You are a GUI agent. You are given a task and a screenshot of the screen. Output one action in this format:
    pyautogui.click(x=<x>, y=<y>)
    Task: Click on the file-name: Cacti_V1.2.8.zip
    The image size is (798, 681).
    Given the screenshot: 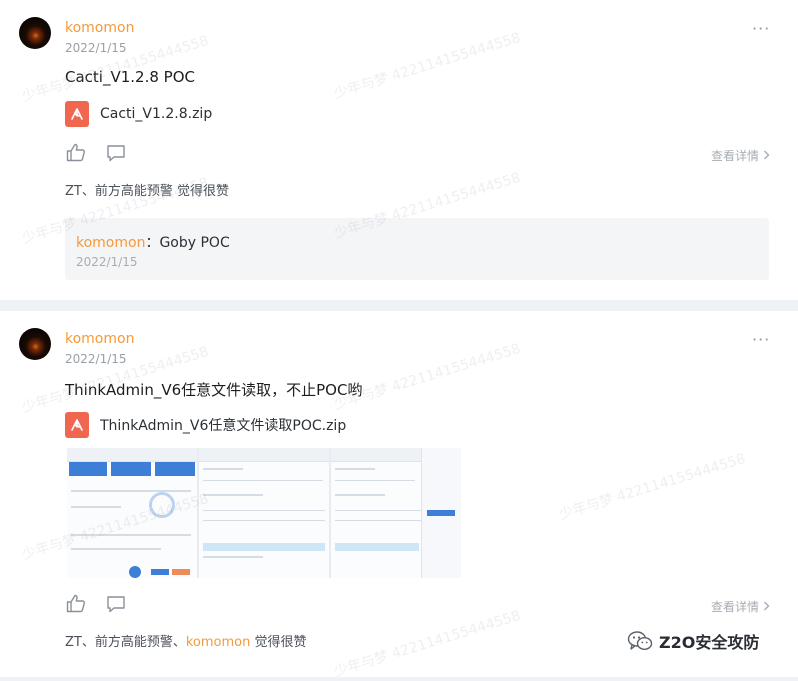 What is the action you would take?
    pyautogui.click(x=156, y=114)
    